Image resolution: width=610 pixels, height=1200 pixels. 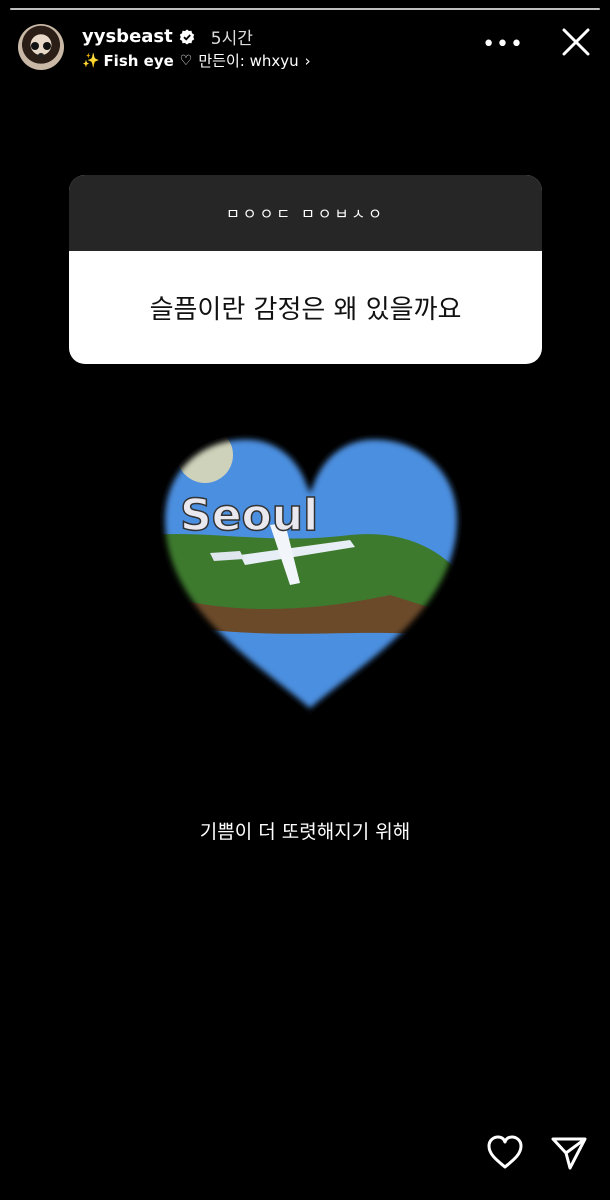 I want to click on effect-name: Fish eye, so click(x=138, y=61).